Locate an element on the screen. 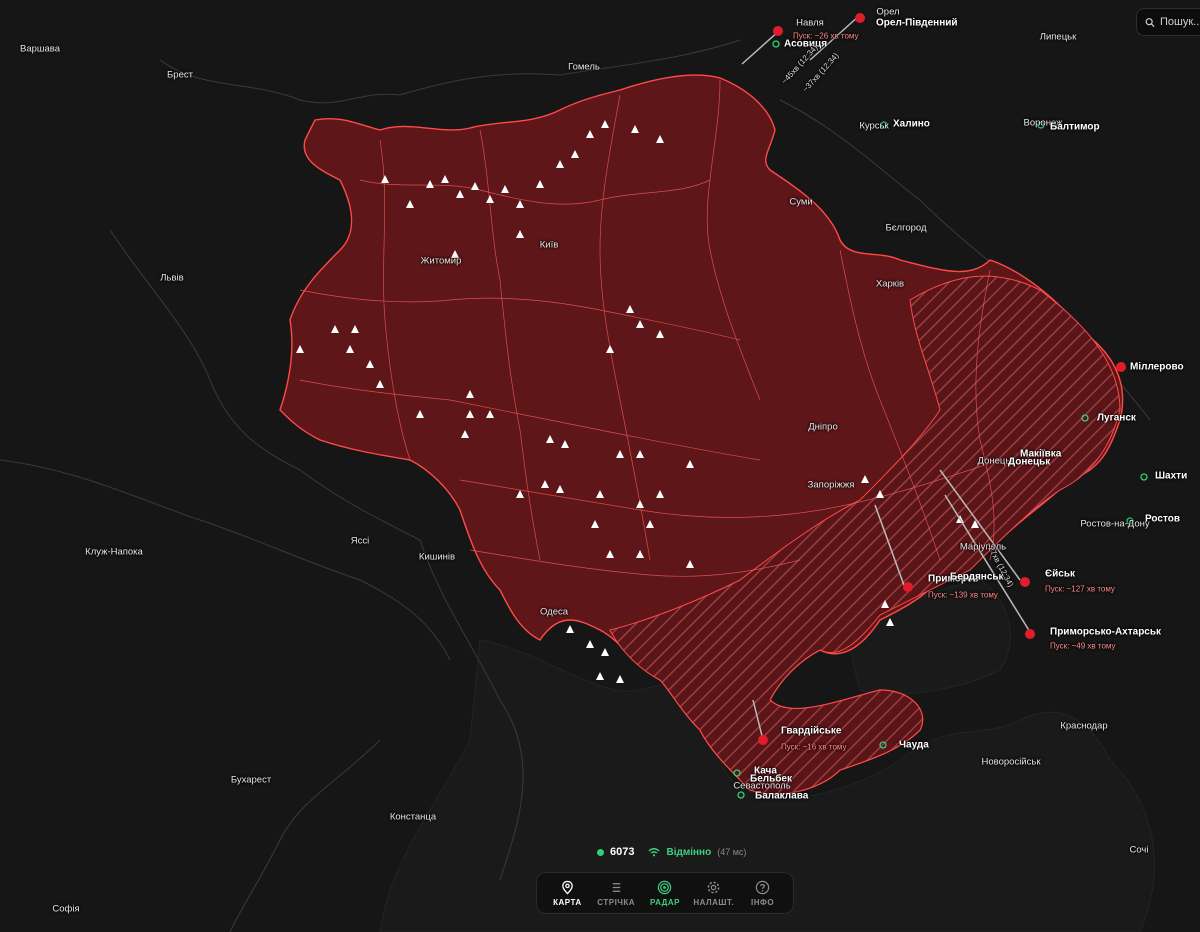 The height and width of the screenshot is (932, 1200). online-dot-icon is located at coordinates (600, 852).